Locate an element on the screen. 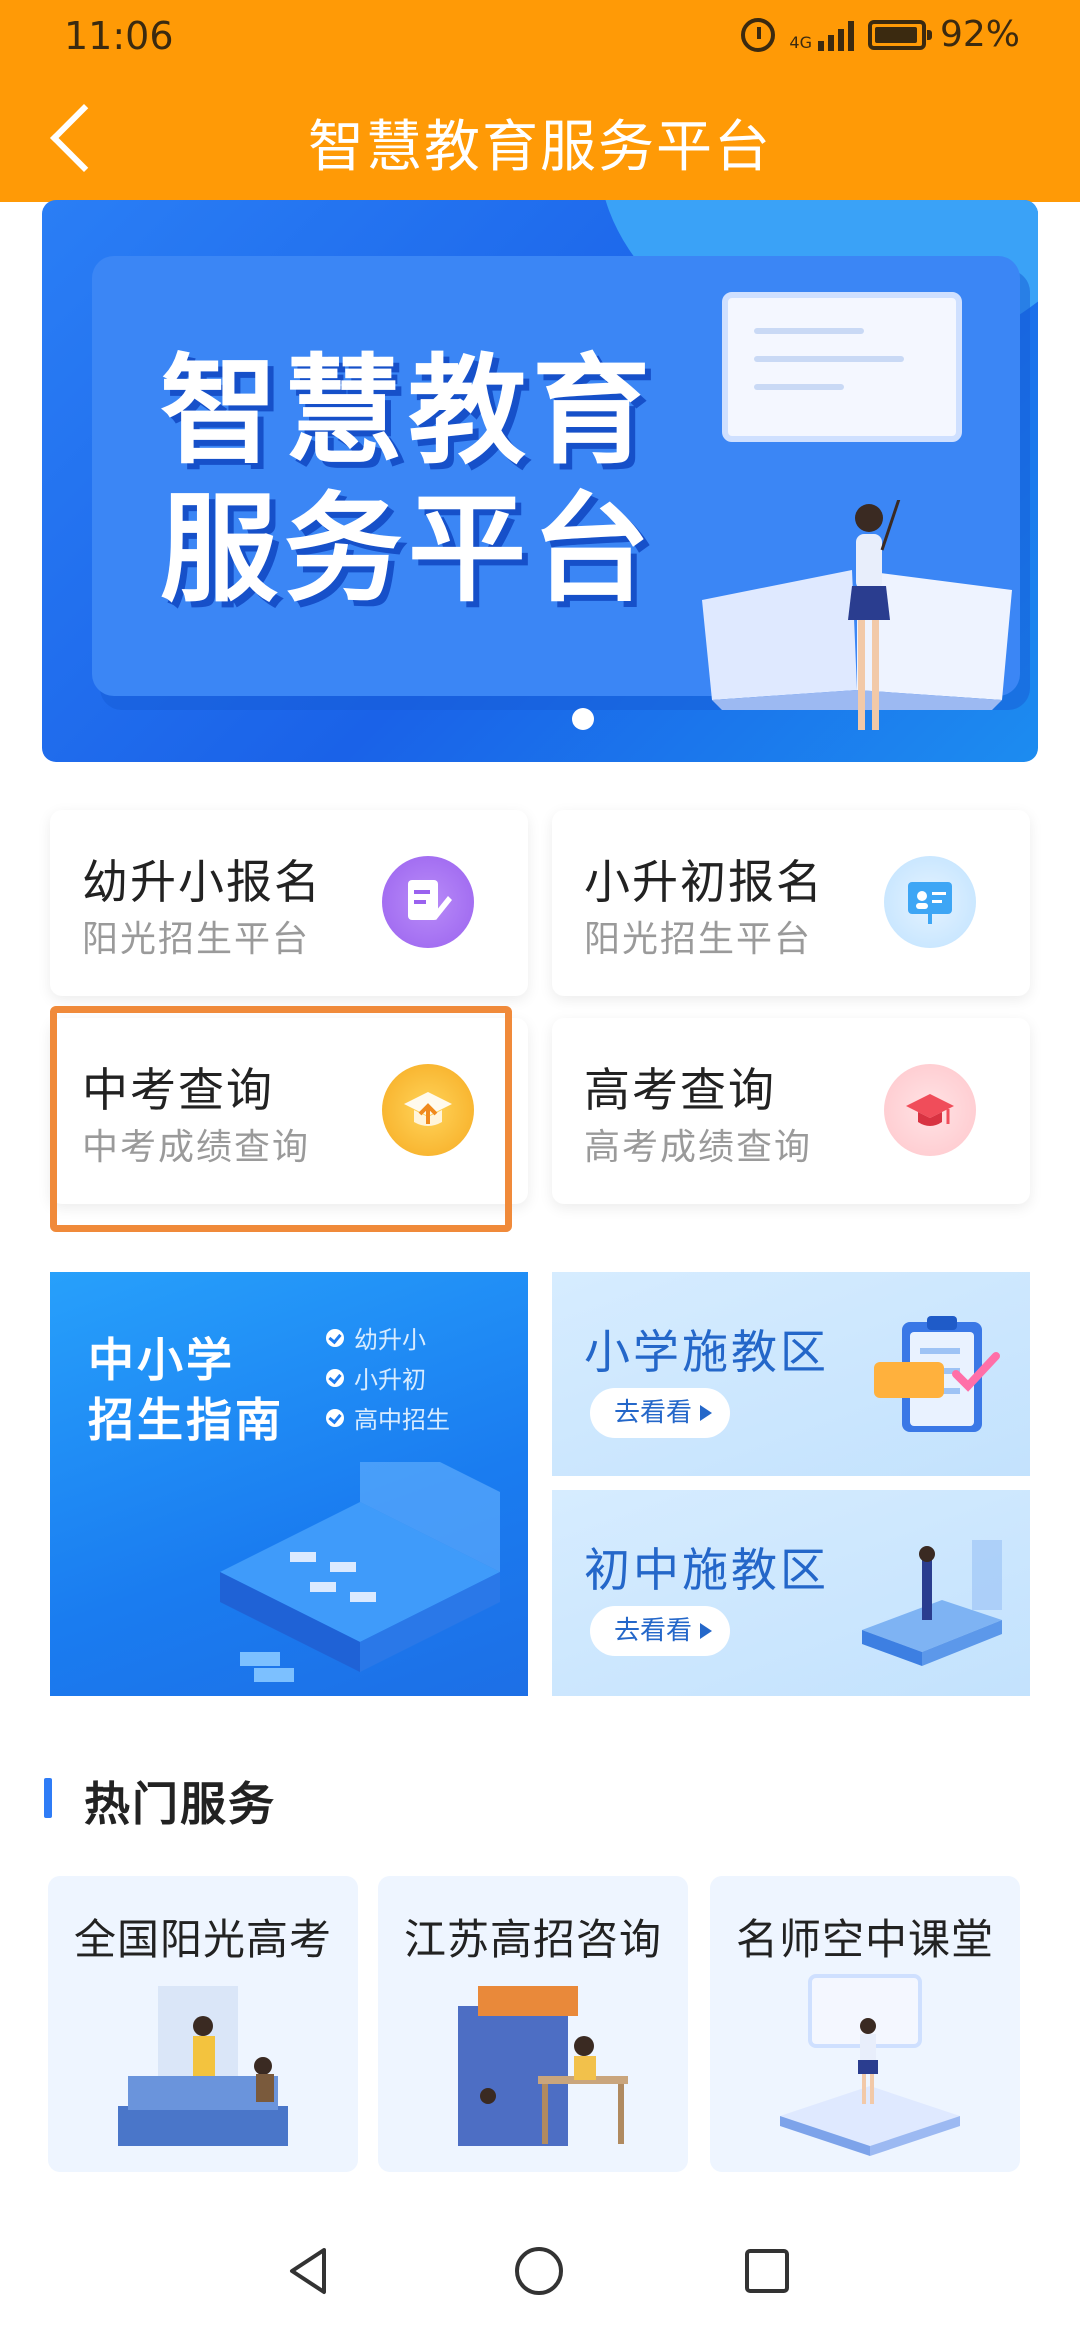 This screenshot has width=1080, height=2340. status-icons: 4G 92% is located at coordinates (880, 34).